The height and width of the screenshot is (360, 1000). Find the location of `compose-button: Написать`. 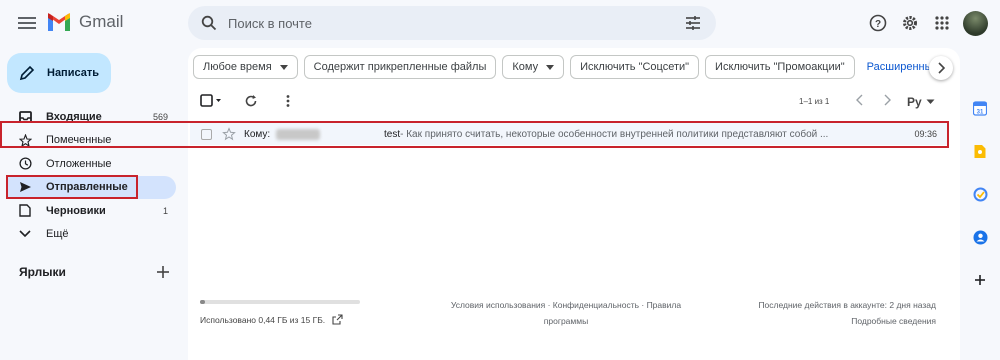

compose-button: Написать is located at coordinates (59, 73).